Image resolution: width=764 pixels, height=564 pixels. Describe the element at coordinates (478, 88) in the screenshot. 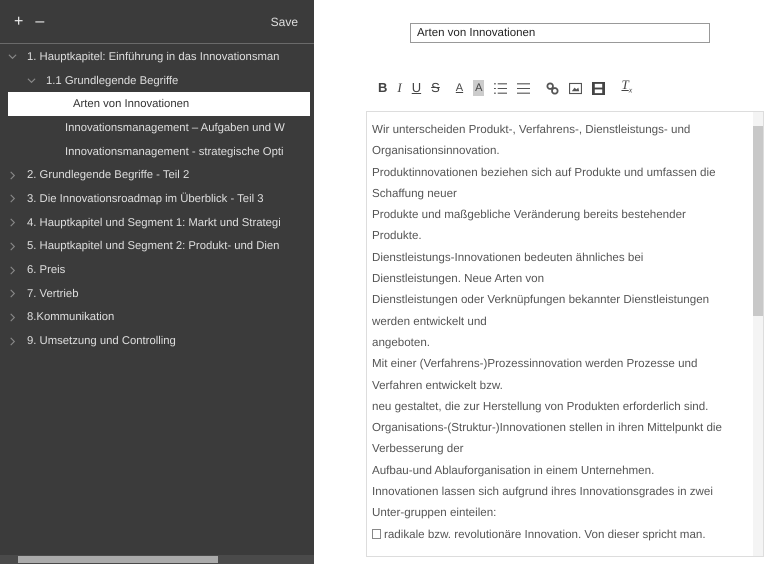

I see `bgcolor-button: A` at that location.